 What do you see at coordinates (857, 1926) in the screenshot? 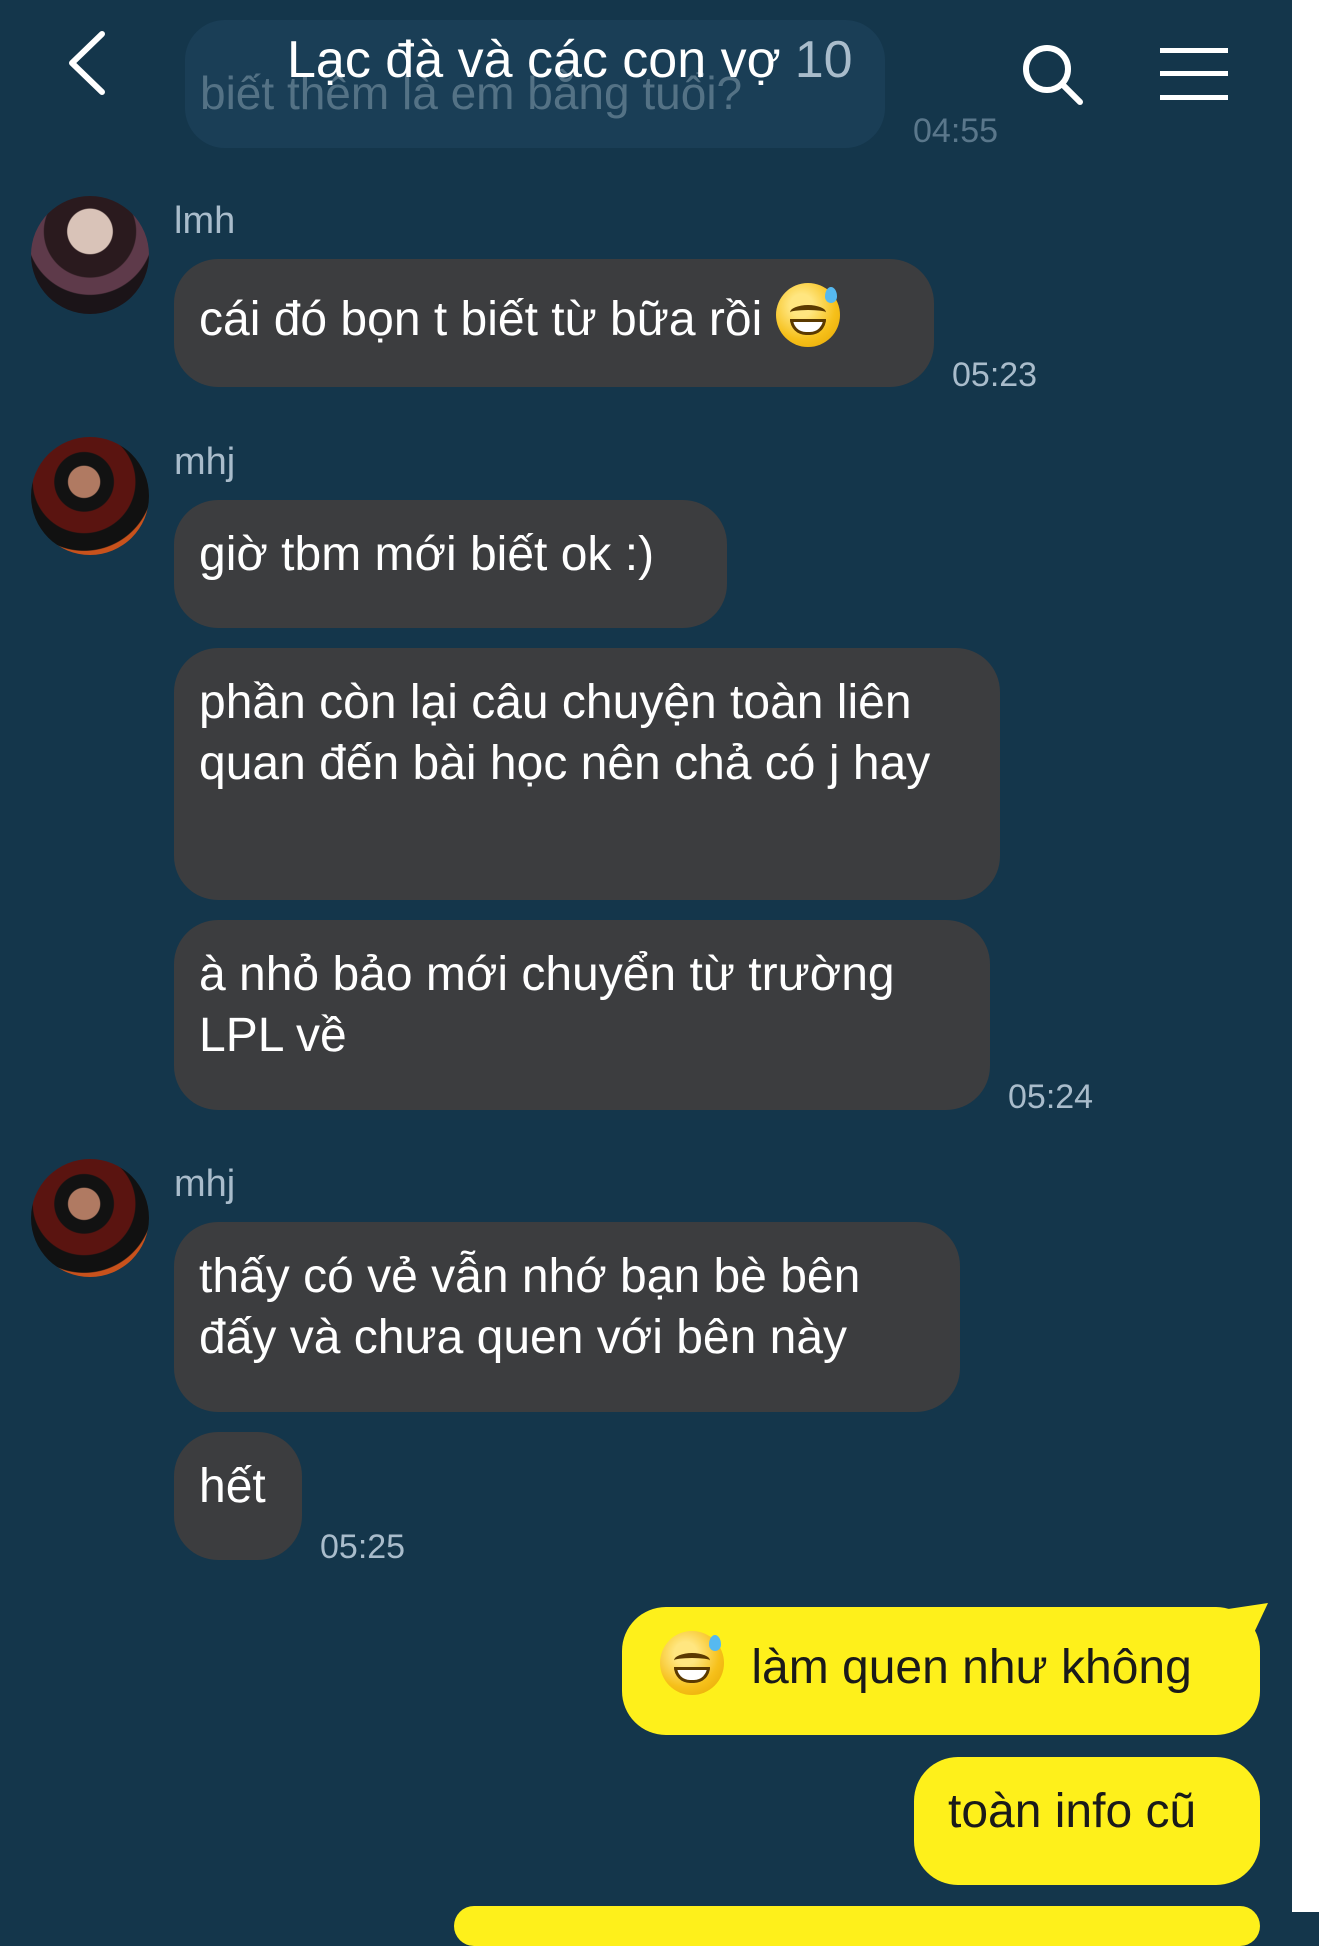
I see `my-message-bubble-partial` at bounding box center [857, 1926].